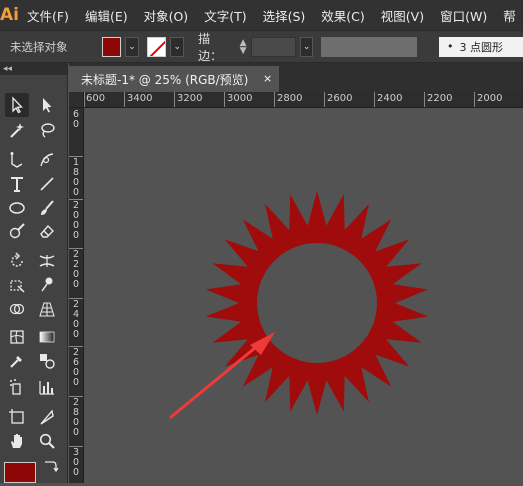 Image resolution: width=523 pixels, height=486 pixels. Describe the element at coordinates (440, 98) in the screenshot. I see `ruler-h-label: 2200` at that location.